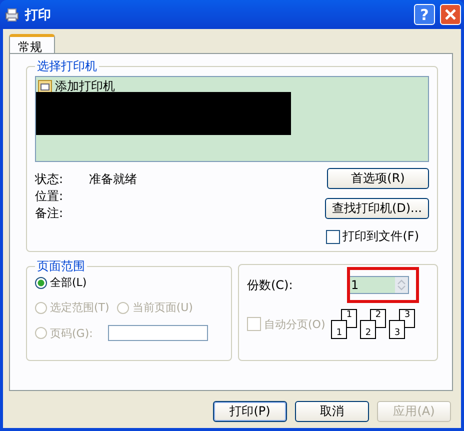  Describe the element at coordinates (373, 324) in the screenshot. I see `page-stack-drawing: 2 2` at that location.